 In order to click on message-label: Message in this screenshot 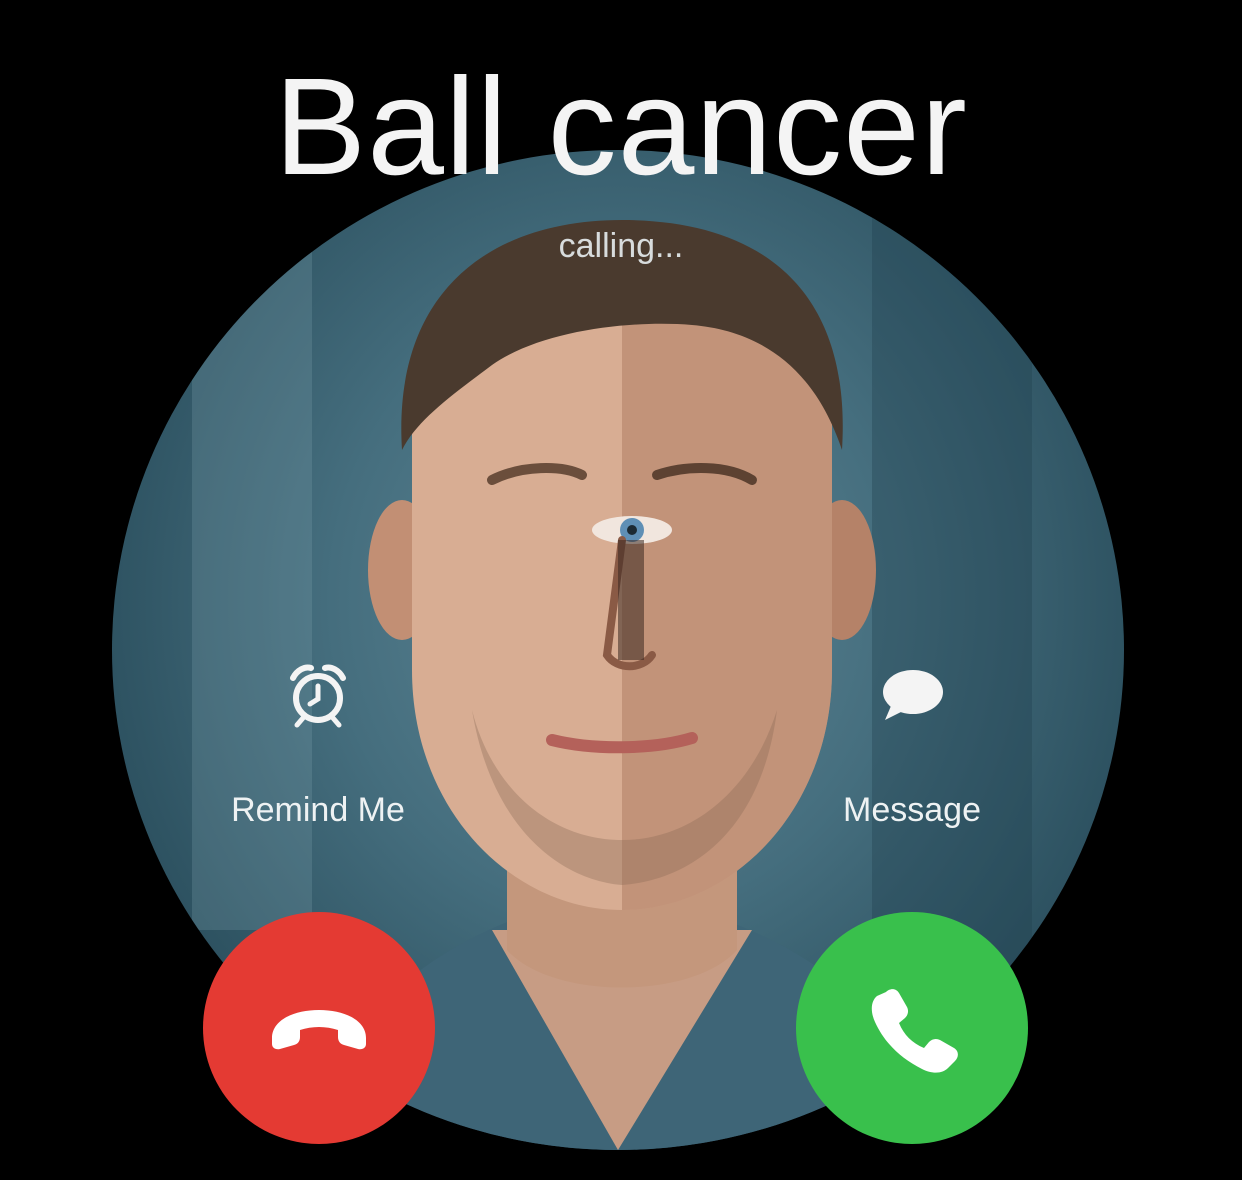, I will do `click(912, 810)`.